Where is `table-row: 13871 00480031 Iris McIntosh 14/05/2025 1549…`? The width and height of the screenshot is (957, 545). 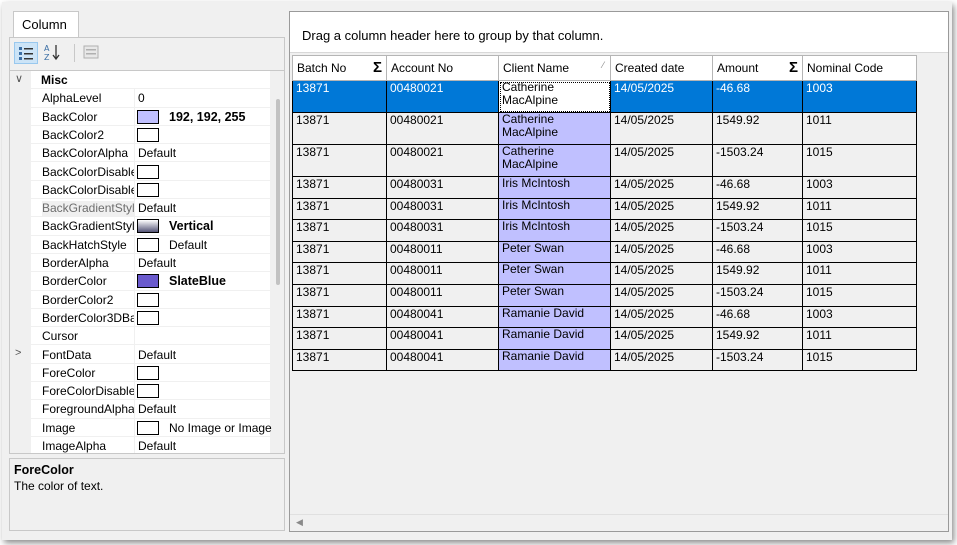
table-row: 13871 00480031 Iris McIntosh 14/05/2025 1549… is located at coordinates (604, 209).